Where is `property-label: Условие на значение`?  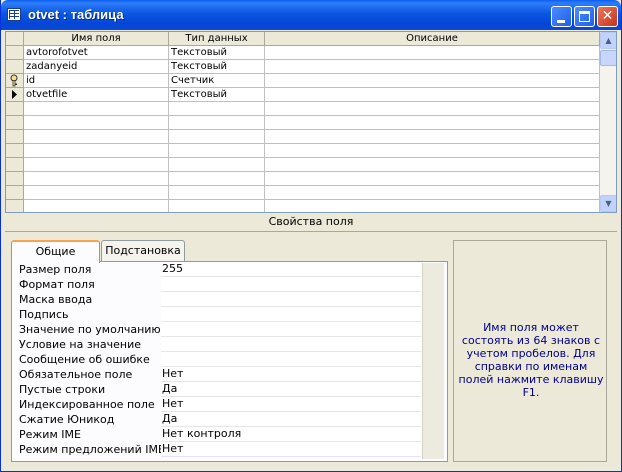 property-label: Условие на значение is located at coordinates (80, 344).